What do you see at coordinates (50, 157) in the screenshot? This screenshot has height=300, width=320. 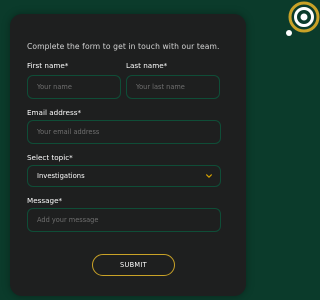 I see `topic-label: Select topic*` at bounding box center [50, 157].